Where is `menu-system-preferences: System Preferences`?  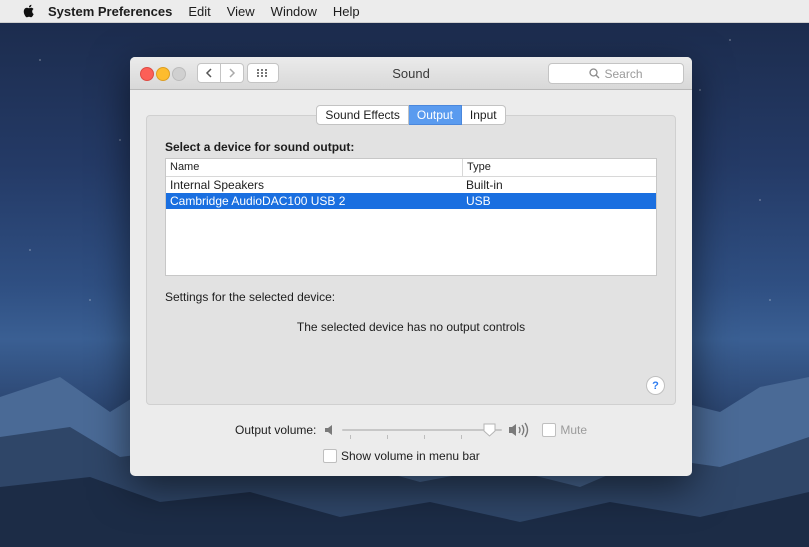 menu-system-preferences: System Preferences is located at coordinates (110, 11).